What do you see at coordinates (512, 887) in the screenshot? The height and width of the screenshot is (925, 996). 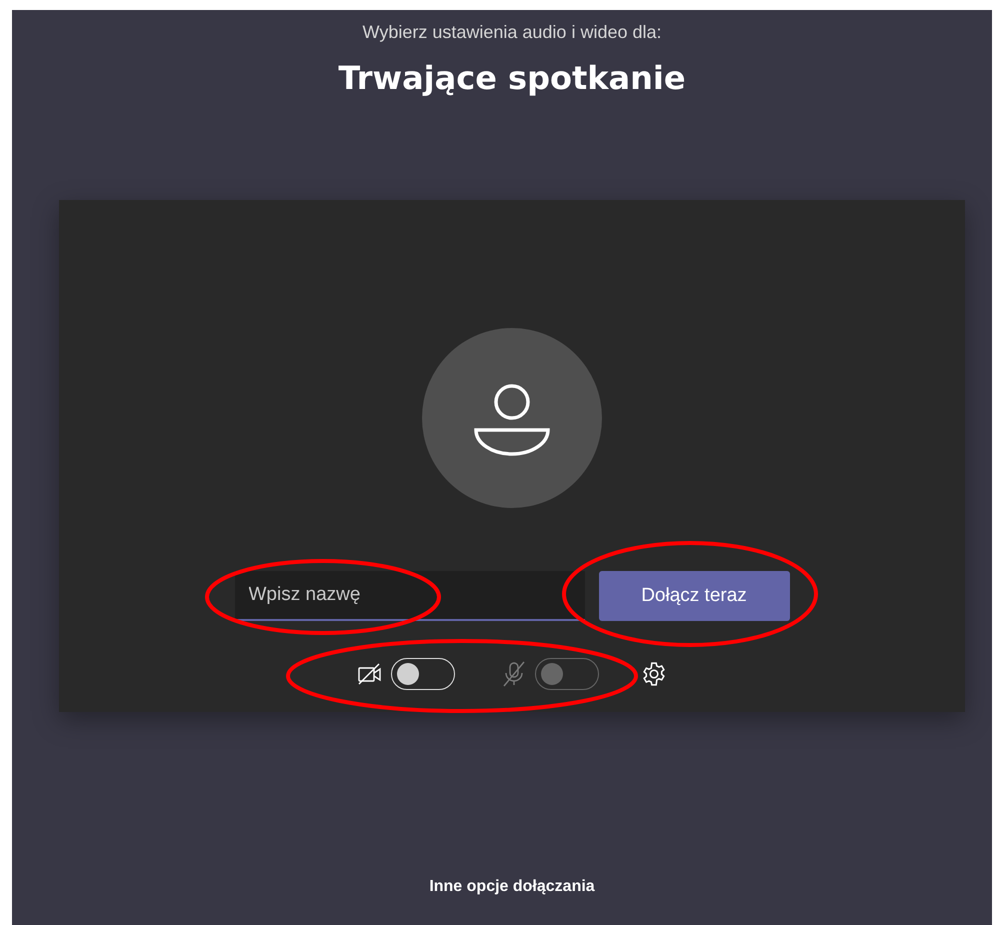 I see `other-join-options-link: Inne opcje dołączania` at bounding box center [512, 887].